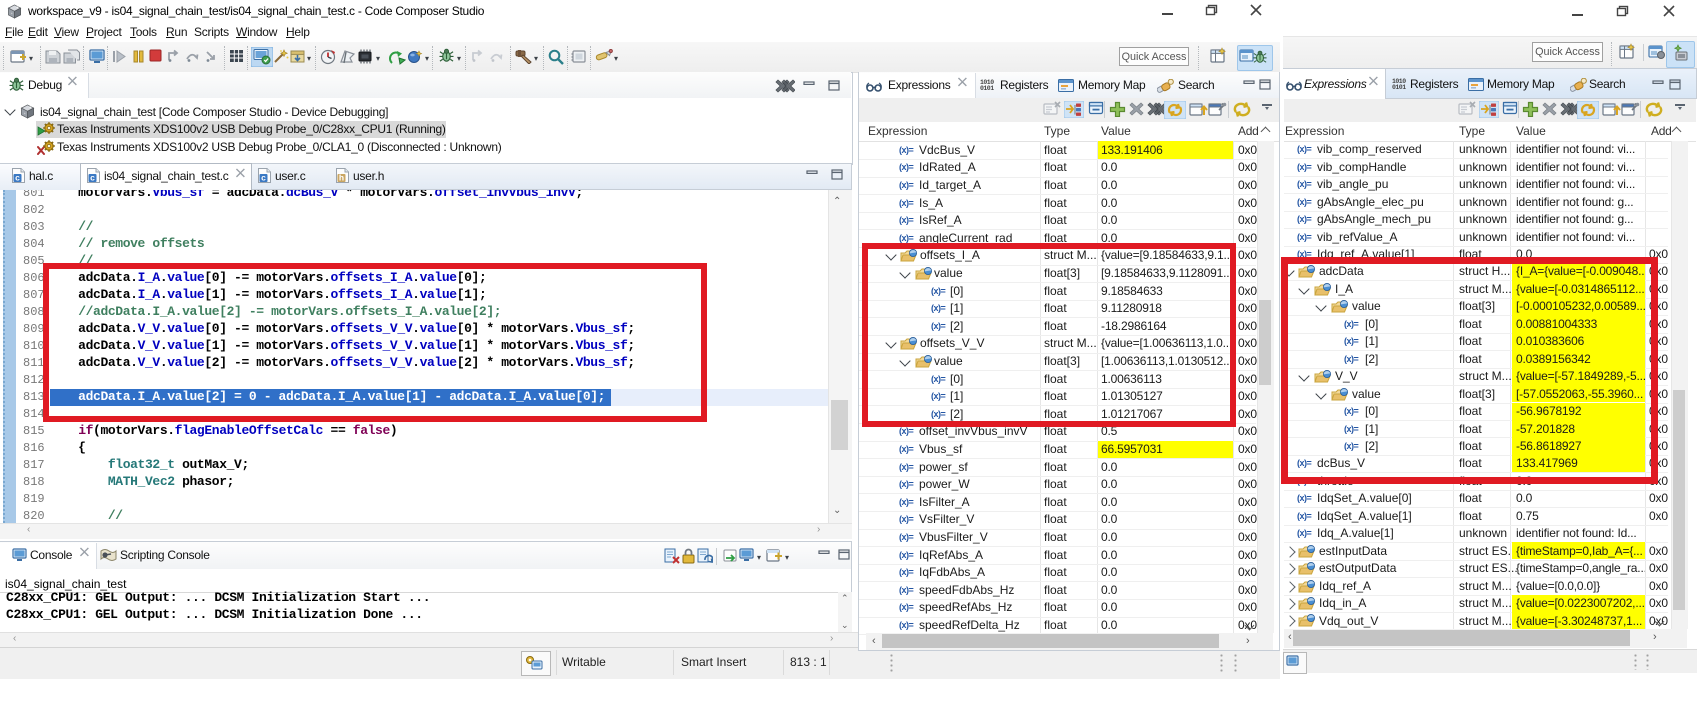 This screenshot has width=1697, height=702. Describe the element at coordinates (341, 178) in the screenshot. I see `svg-text: h` at that location.